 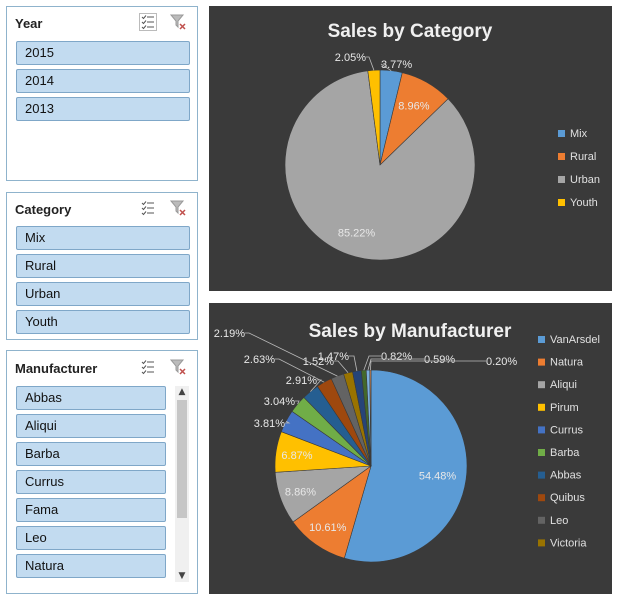 I want to click on legend-item-abbas: Abbas, so click(x=566, y=476).